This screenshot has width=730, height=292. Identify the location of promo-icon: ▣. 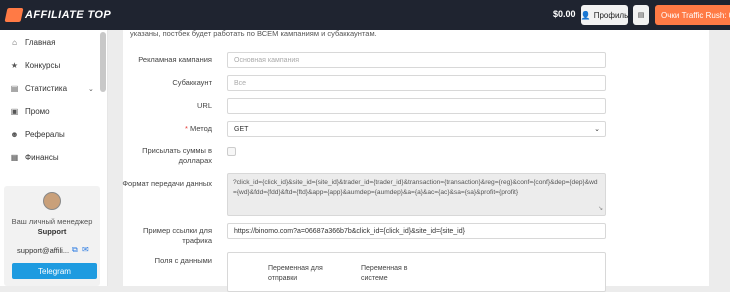
(14, 111).